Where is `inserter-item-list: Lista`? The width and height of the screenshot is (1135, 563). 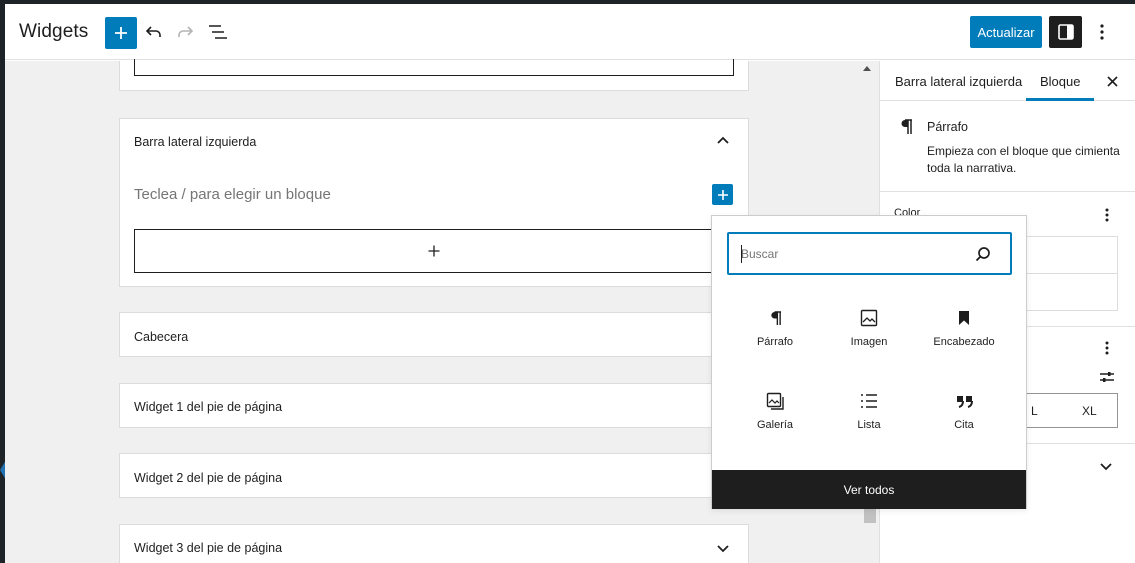 inserter-item-list: Lista is located at coordinates (869, 426).